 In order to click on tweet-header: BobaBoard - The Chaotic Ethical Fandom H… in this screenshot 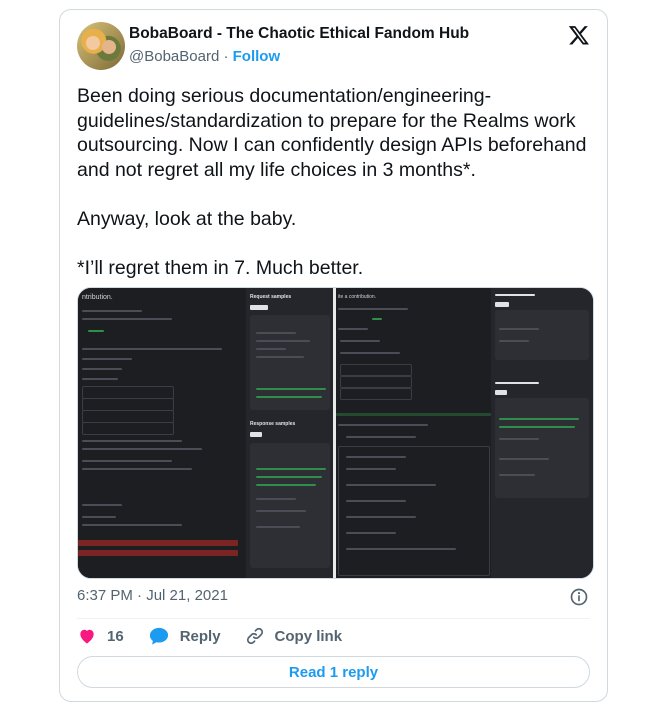, I will do `click(333, 47)`.